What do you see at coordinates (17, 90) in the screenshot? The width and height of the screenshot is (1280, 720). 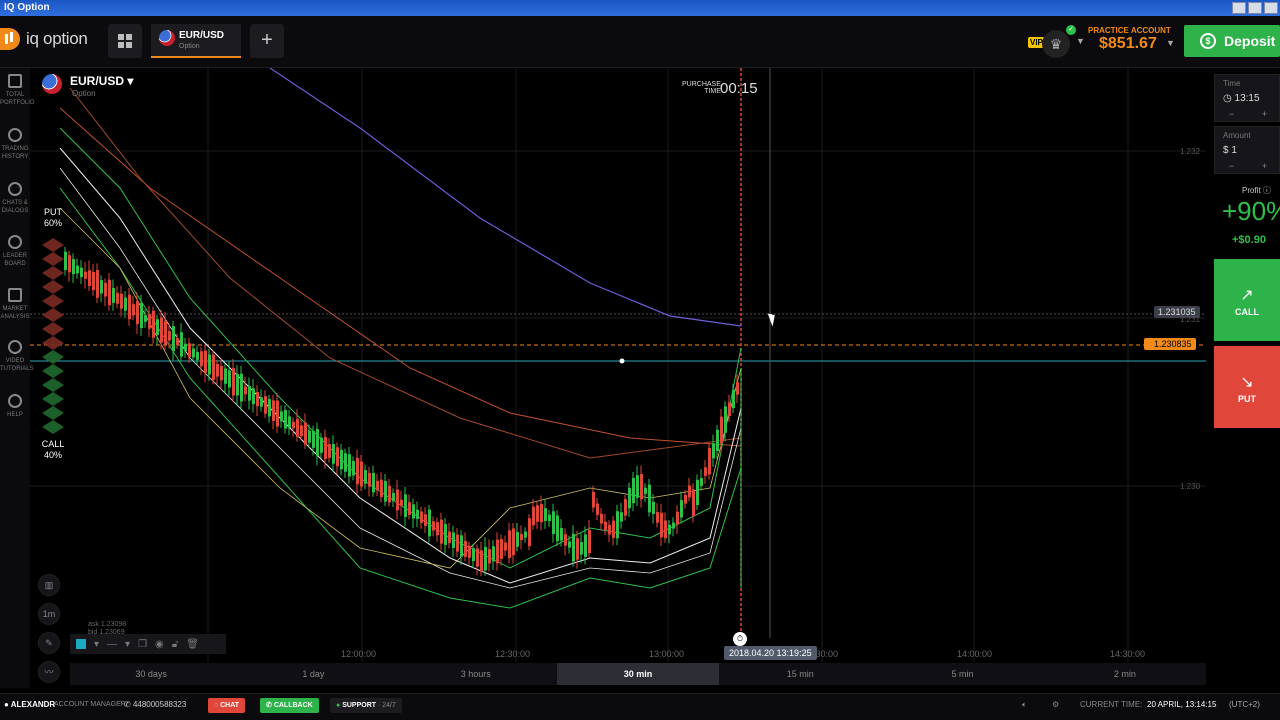 I see `sidebar-item-portfolio: TOTAL PORTFOLIO` at bounding box center [17, 90].